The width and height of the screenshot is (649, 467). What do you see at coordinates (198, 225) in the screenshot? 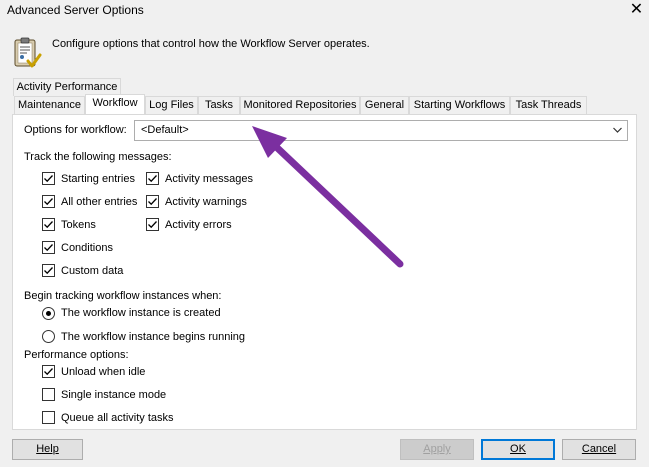
I see `activity-errors-label: Activity errors` at bounding box center [198, 225].